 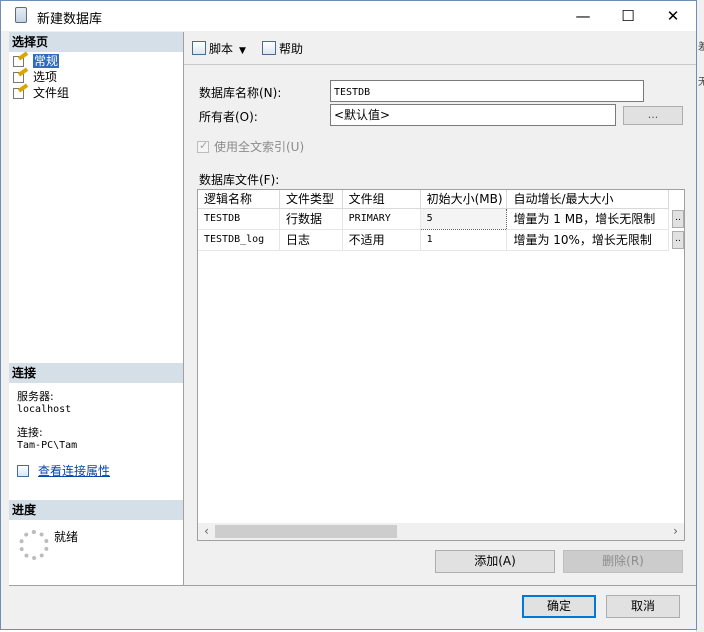 What do you see at coordinates (587, 199) in the screenshot?
I see `column-header-autogrowth: 自动增长/最大大小` at bounding box center [587, 199].